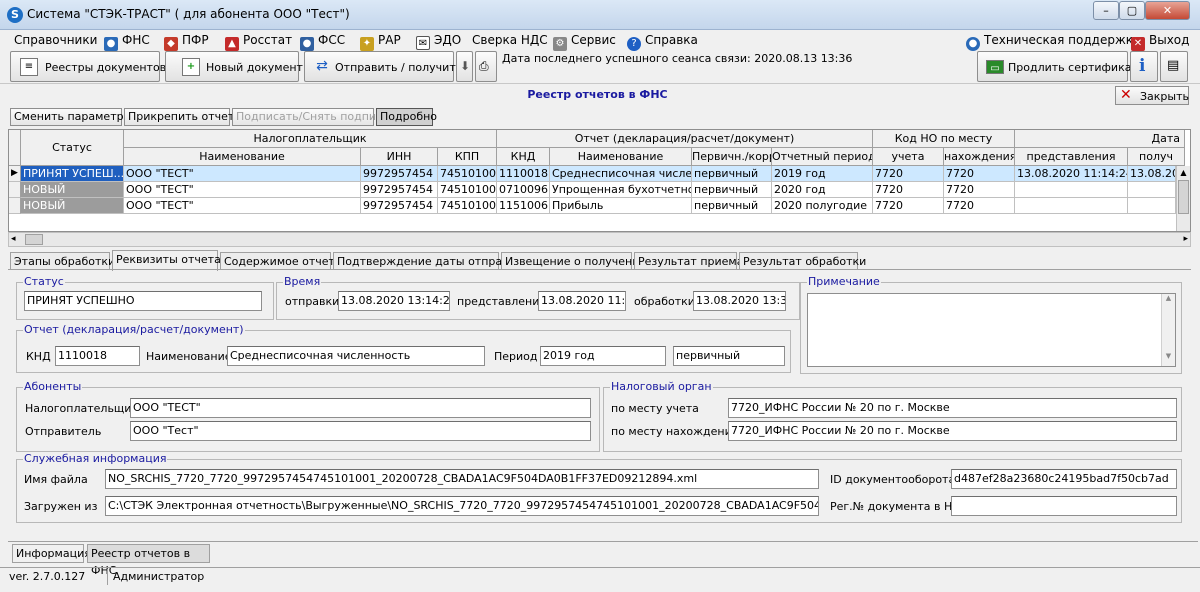 The height and width of the screenshot is (592, 1200). What do you see at coordinates (71, 117) in the screenshot?
I see `change-params-button: Сменить параметры` at bounding box center [71, 117].